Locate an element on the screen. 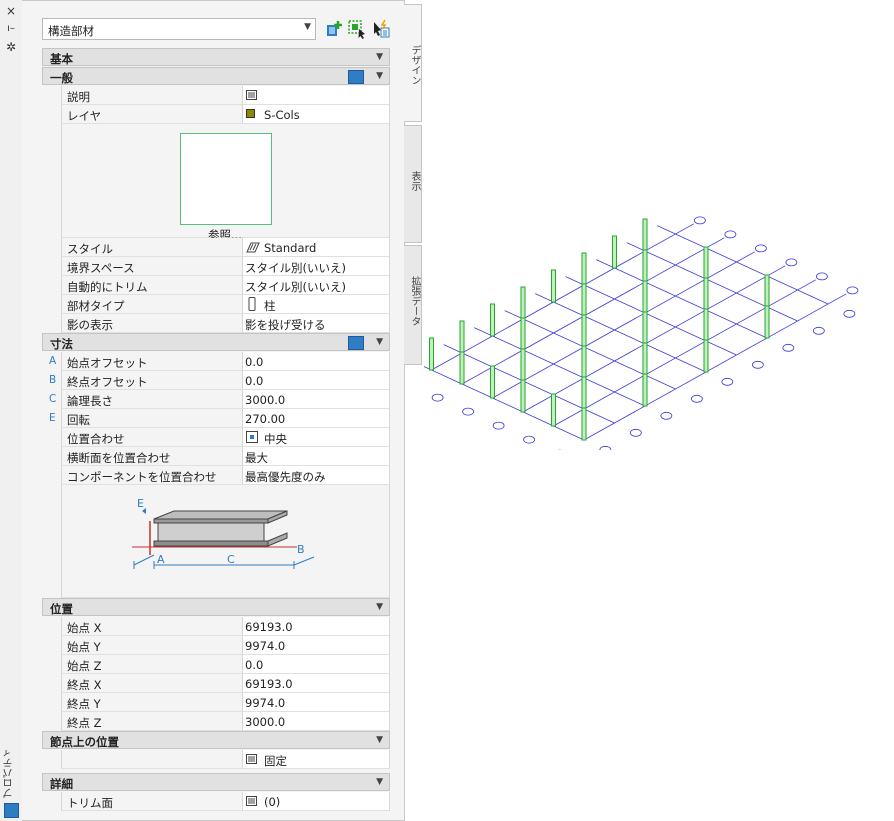 Image resolution: width=894 pixels, height=821 pixels. palette-title: プロパティ is located at coordinates (9, 773).